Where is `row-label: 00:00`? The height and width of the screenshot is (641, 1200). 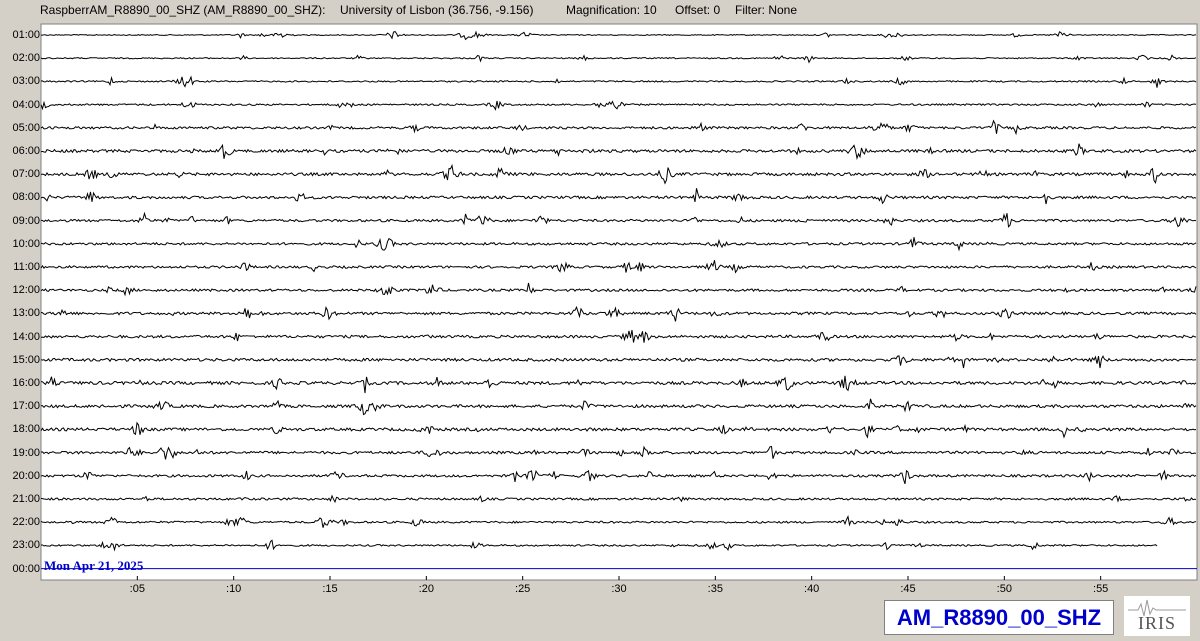
row-label: 00:00 is located at coordinates (26, 568).